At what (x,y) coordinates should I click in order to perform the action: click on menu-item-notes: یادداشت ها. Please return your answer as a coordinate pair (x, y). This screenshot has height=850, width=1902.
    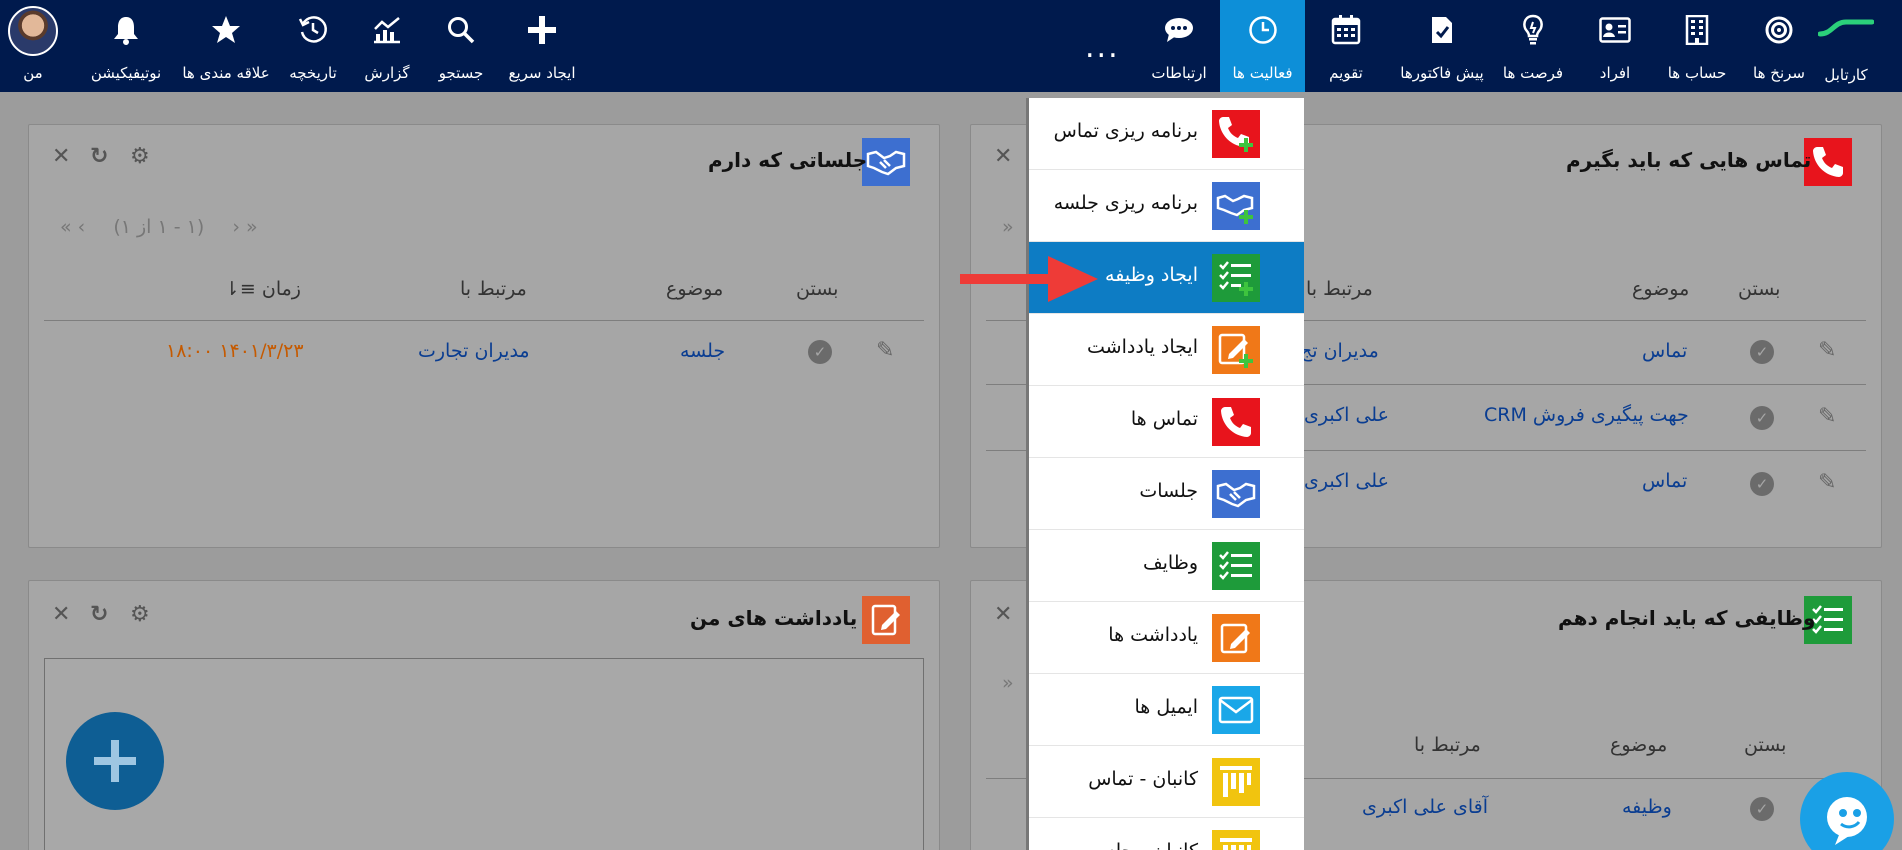
    Looking at the image, I should click on (1166, 638).